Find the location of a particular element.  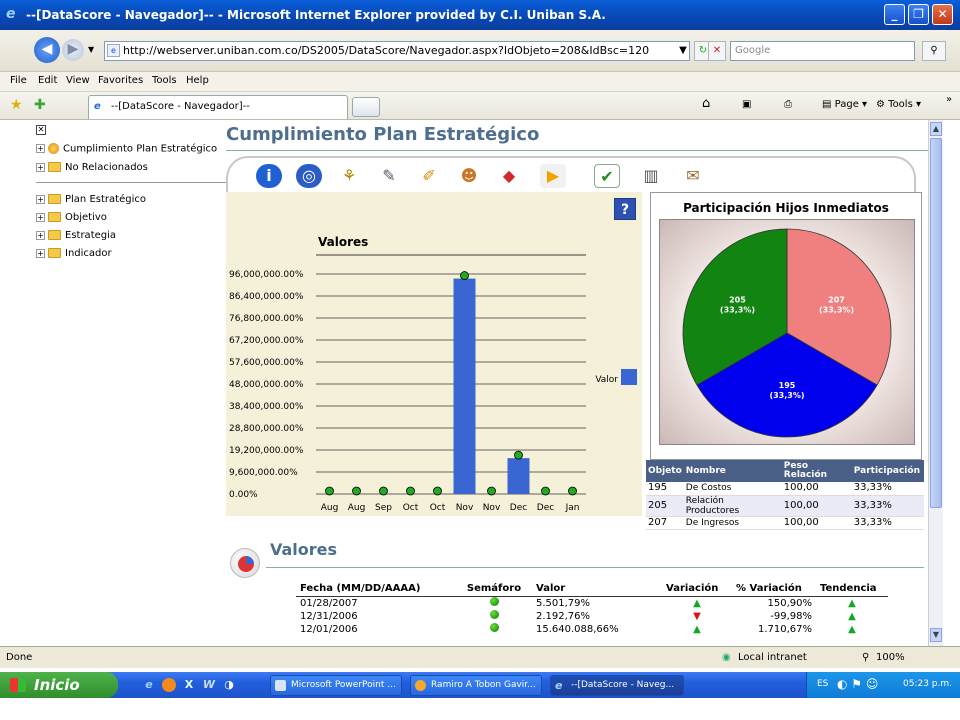

help-button: ? is located at coordinates (625, 209).